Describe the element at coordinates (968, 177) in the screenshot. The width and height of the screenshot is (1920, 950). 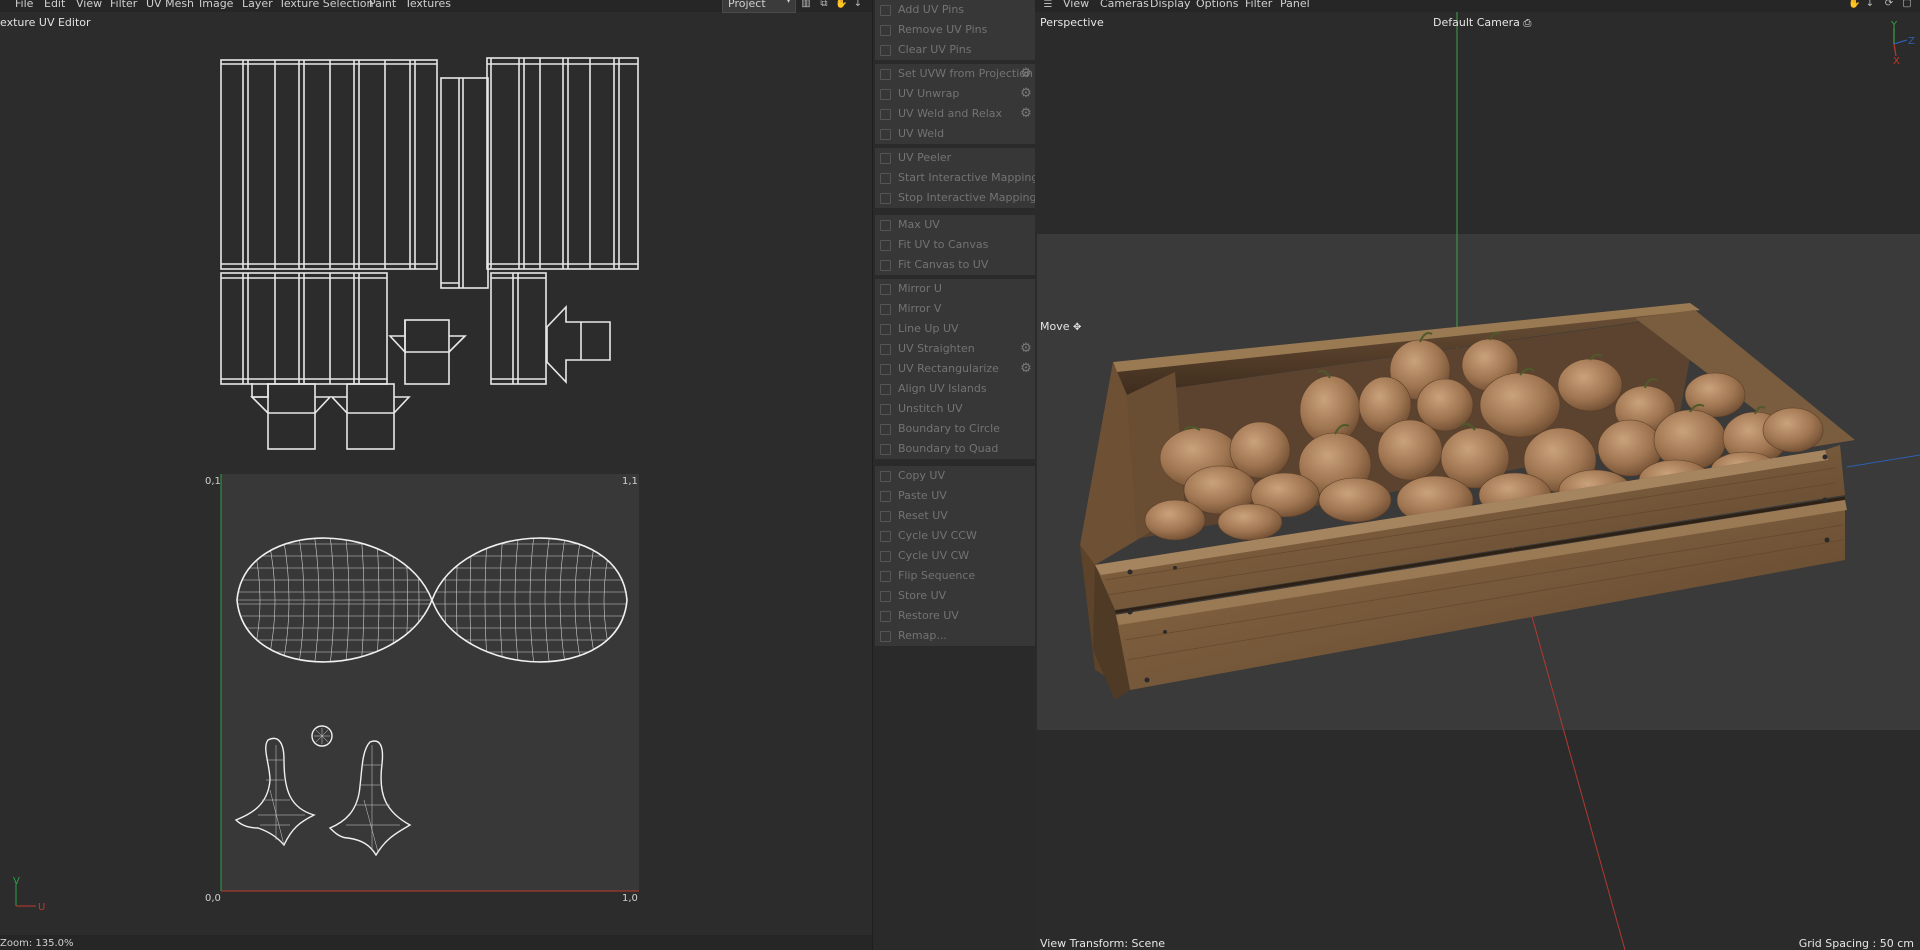
I see `tool-label: Start Interactive Mapping` at that location.